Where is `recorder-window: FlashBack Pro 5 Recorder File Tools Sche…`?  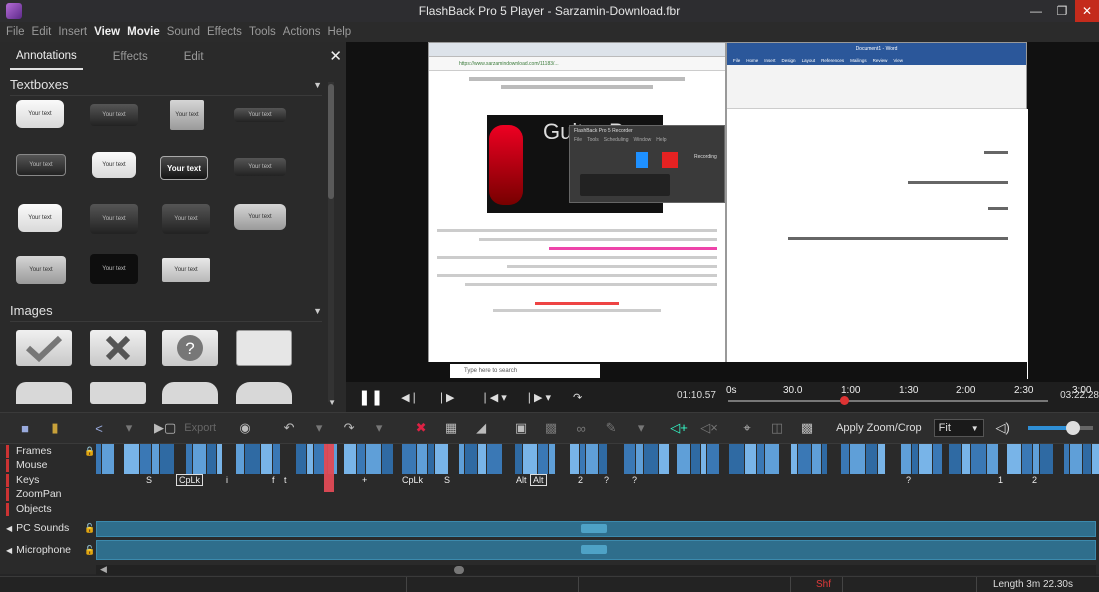 recorder-window: FlashBack Pro 5 Recorder File Tools Sche… is located at coordinates (647, 164).